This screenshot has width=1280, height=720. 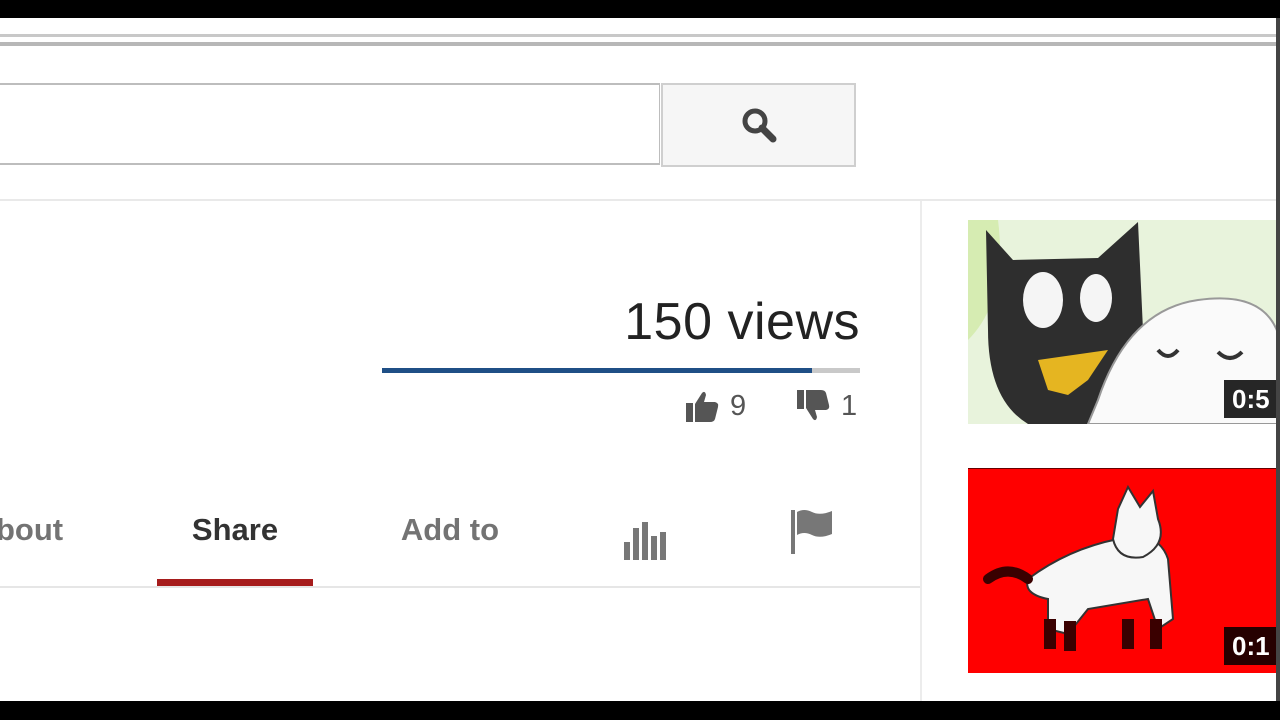 I want to click on search-input, so click(x=330, y=124).